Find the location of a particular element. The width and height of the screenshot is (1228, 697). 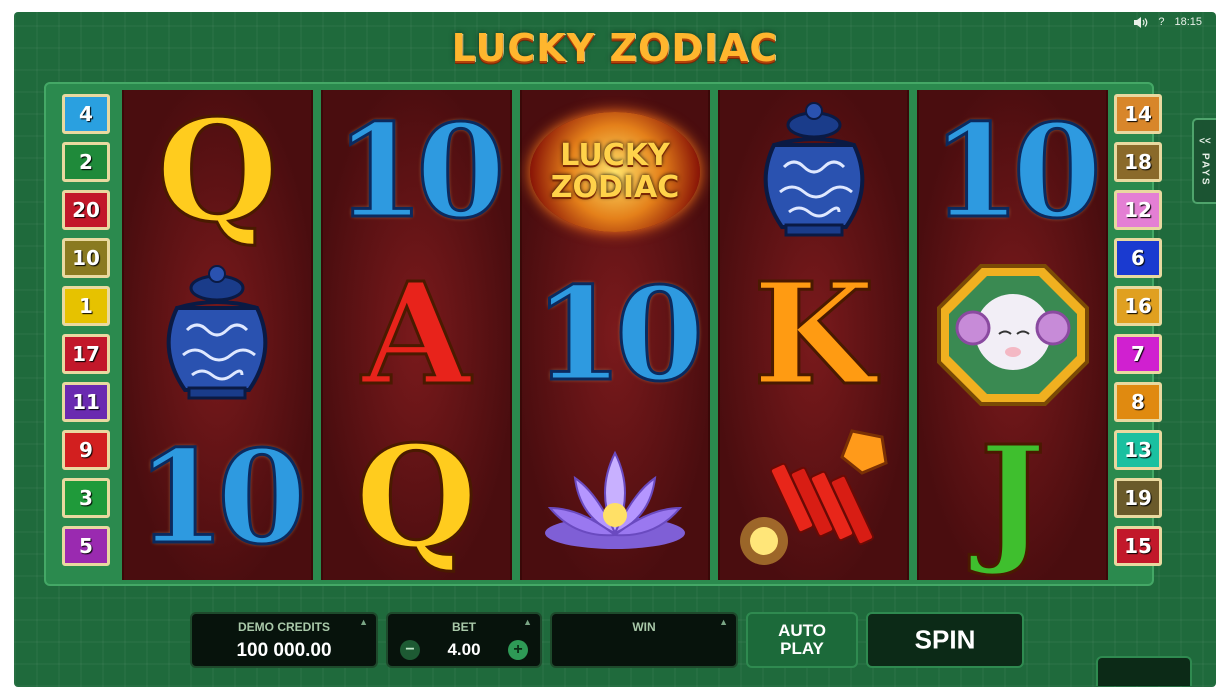

right-payline-indicators: 14 18 12 6 16 7 8 13 19 15 is located at coordinates (1138, 330).